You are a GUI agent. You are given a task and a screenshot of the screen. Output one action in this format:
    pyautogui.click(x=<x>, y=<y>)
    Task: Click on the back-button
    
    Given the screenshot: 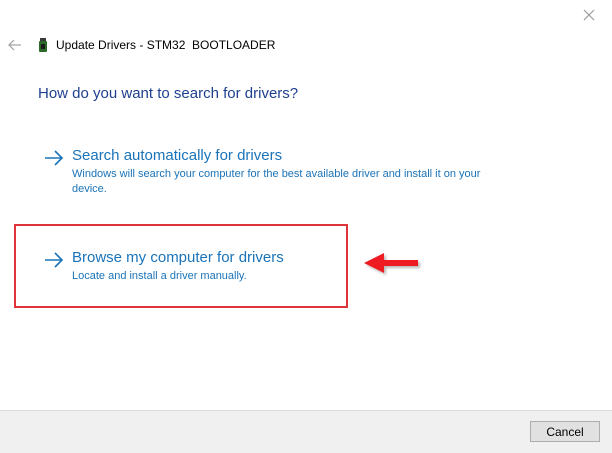 What is the action you would take?
    pyautogui.click(x=15, y=45)
    